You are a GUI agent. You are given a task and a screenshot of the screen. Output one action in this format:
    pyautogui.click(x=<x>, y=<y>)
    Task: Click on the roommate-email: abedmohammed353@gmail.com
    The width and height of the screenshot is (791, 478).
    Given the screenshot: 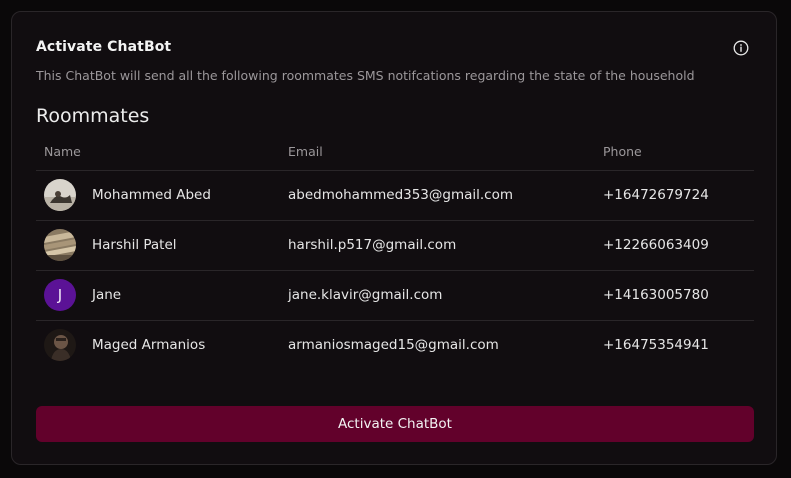 What is the action you would take?
    pyautogui.click(x=401, y=195)
    